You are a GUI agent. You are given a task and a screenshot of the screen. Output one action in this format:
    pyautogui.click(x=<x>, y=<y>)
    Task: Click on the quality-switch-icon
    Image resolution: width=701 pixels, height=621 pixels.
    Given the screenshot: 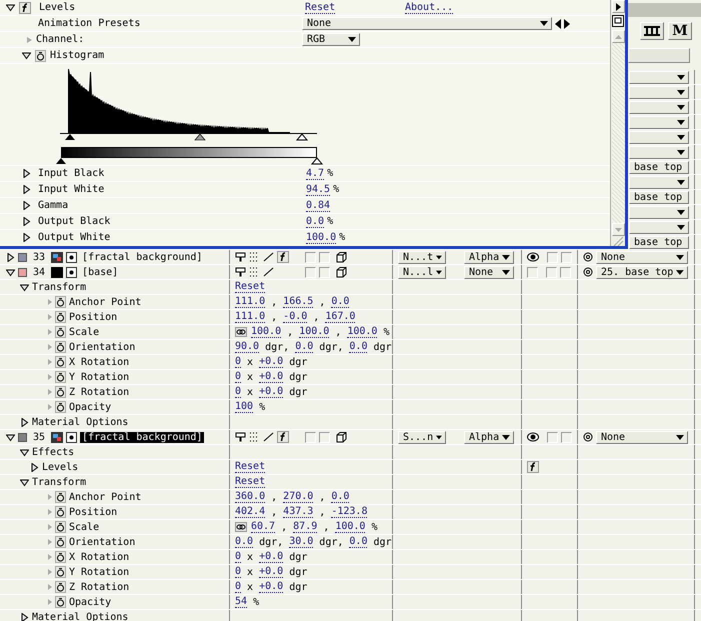 What is the action you would take?
    pyautogui.click(x=254, y=437)
    